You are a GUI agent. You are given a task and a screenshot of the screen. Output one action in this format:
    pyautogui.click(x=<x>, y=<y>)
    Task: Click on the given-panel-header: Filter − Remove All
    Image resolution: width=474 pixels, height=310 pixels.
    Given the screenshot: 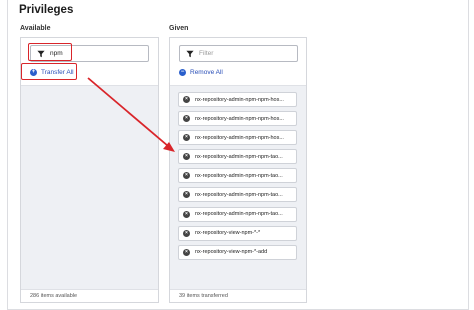 What is the action you would take?
    pyautogui.click(x=238, y=61)
    